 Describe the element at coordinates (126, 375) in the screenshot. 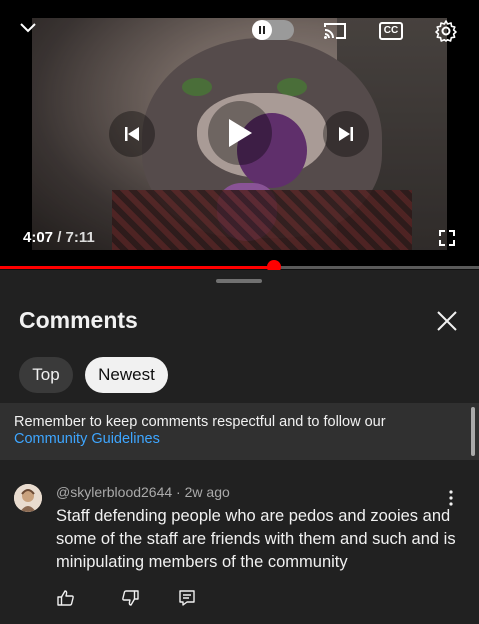

I see `sort-chip-newest: Newest` at that location.